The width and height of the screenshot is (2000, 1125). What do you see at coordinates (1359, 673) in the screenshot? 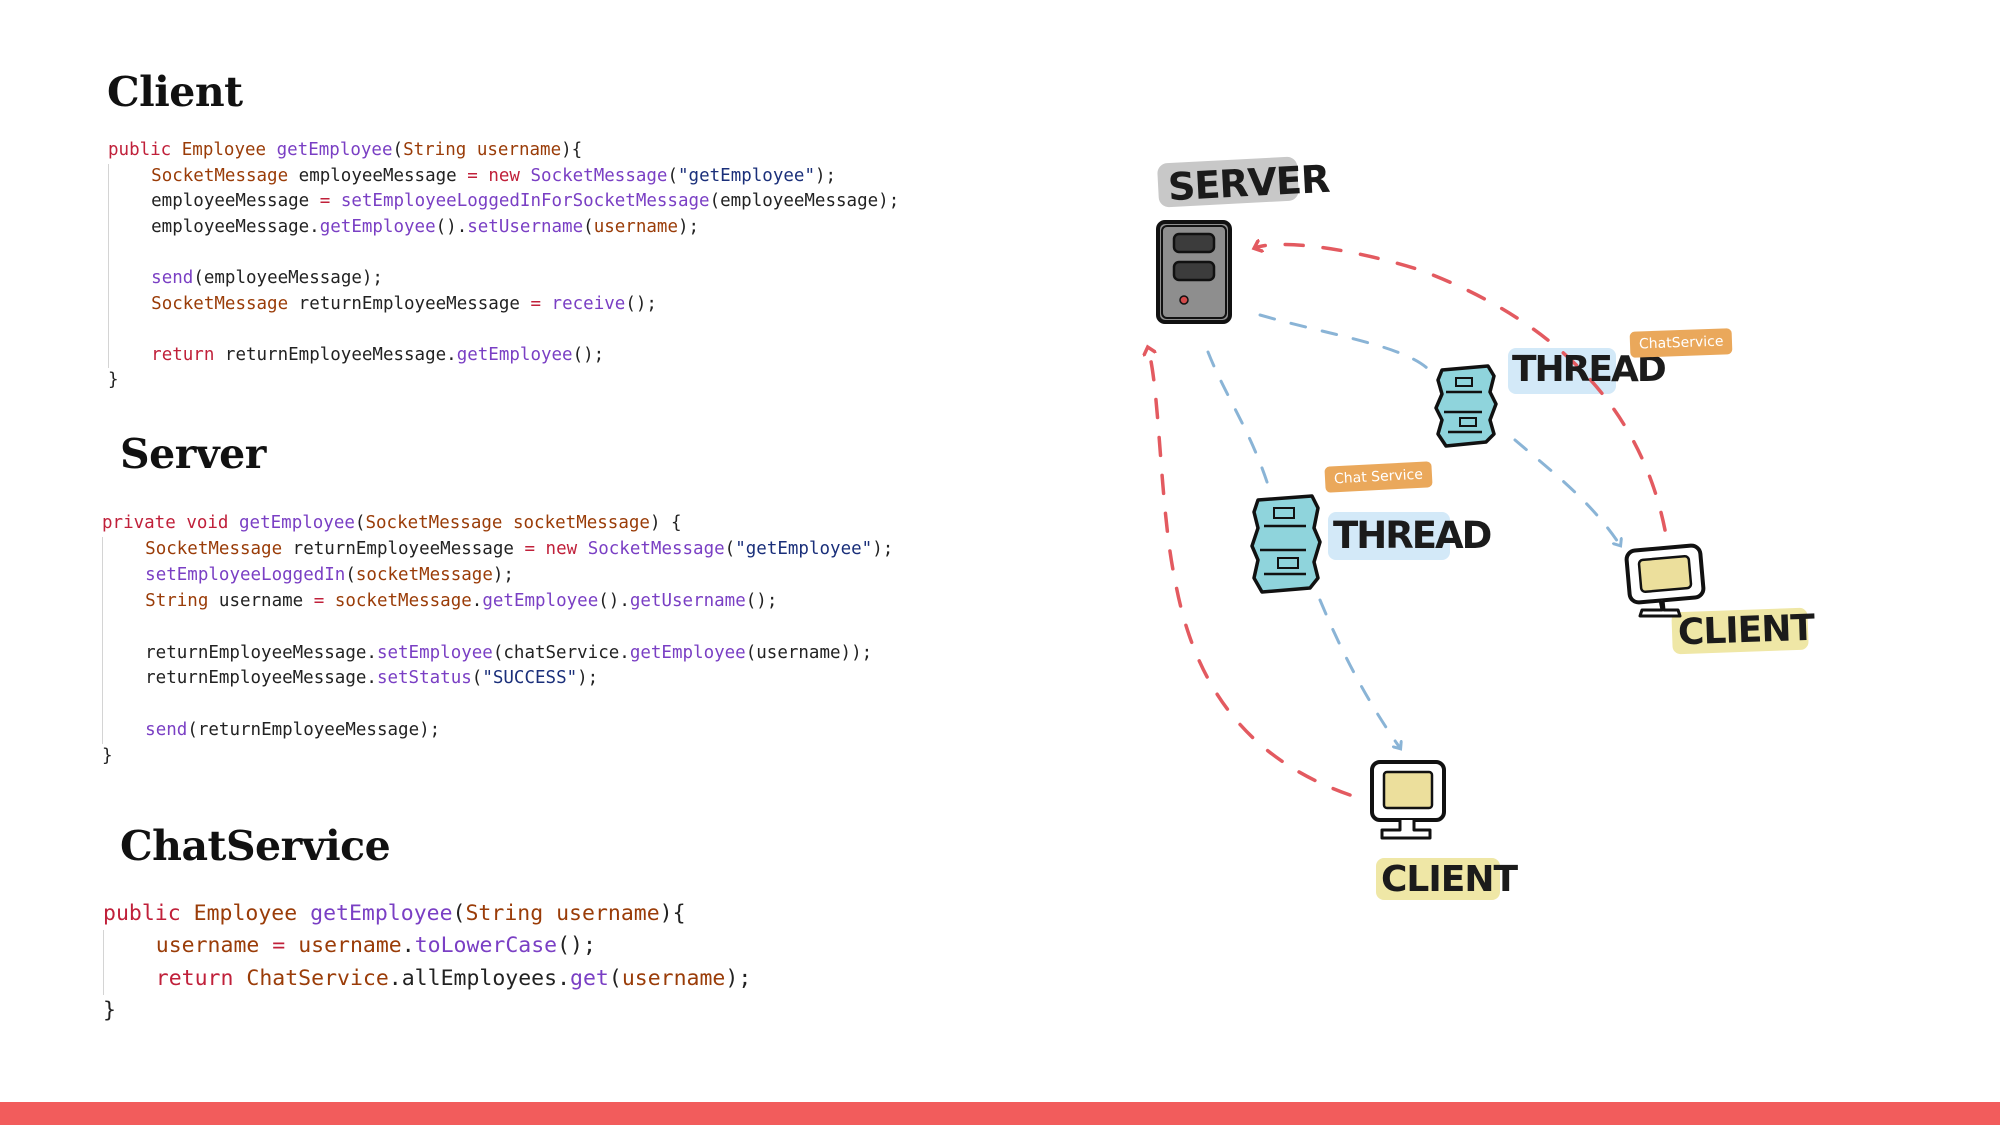
I see `arrow-thread2-to-client2` at bounding box center [1359, 673].